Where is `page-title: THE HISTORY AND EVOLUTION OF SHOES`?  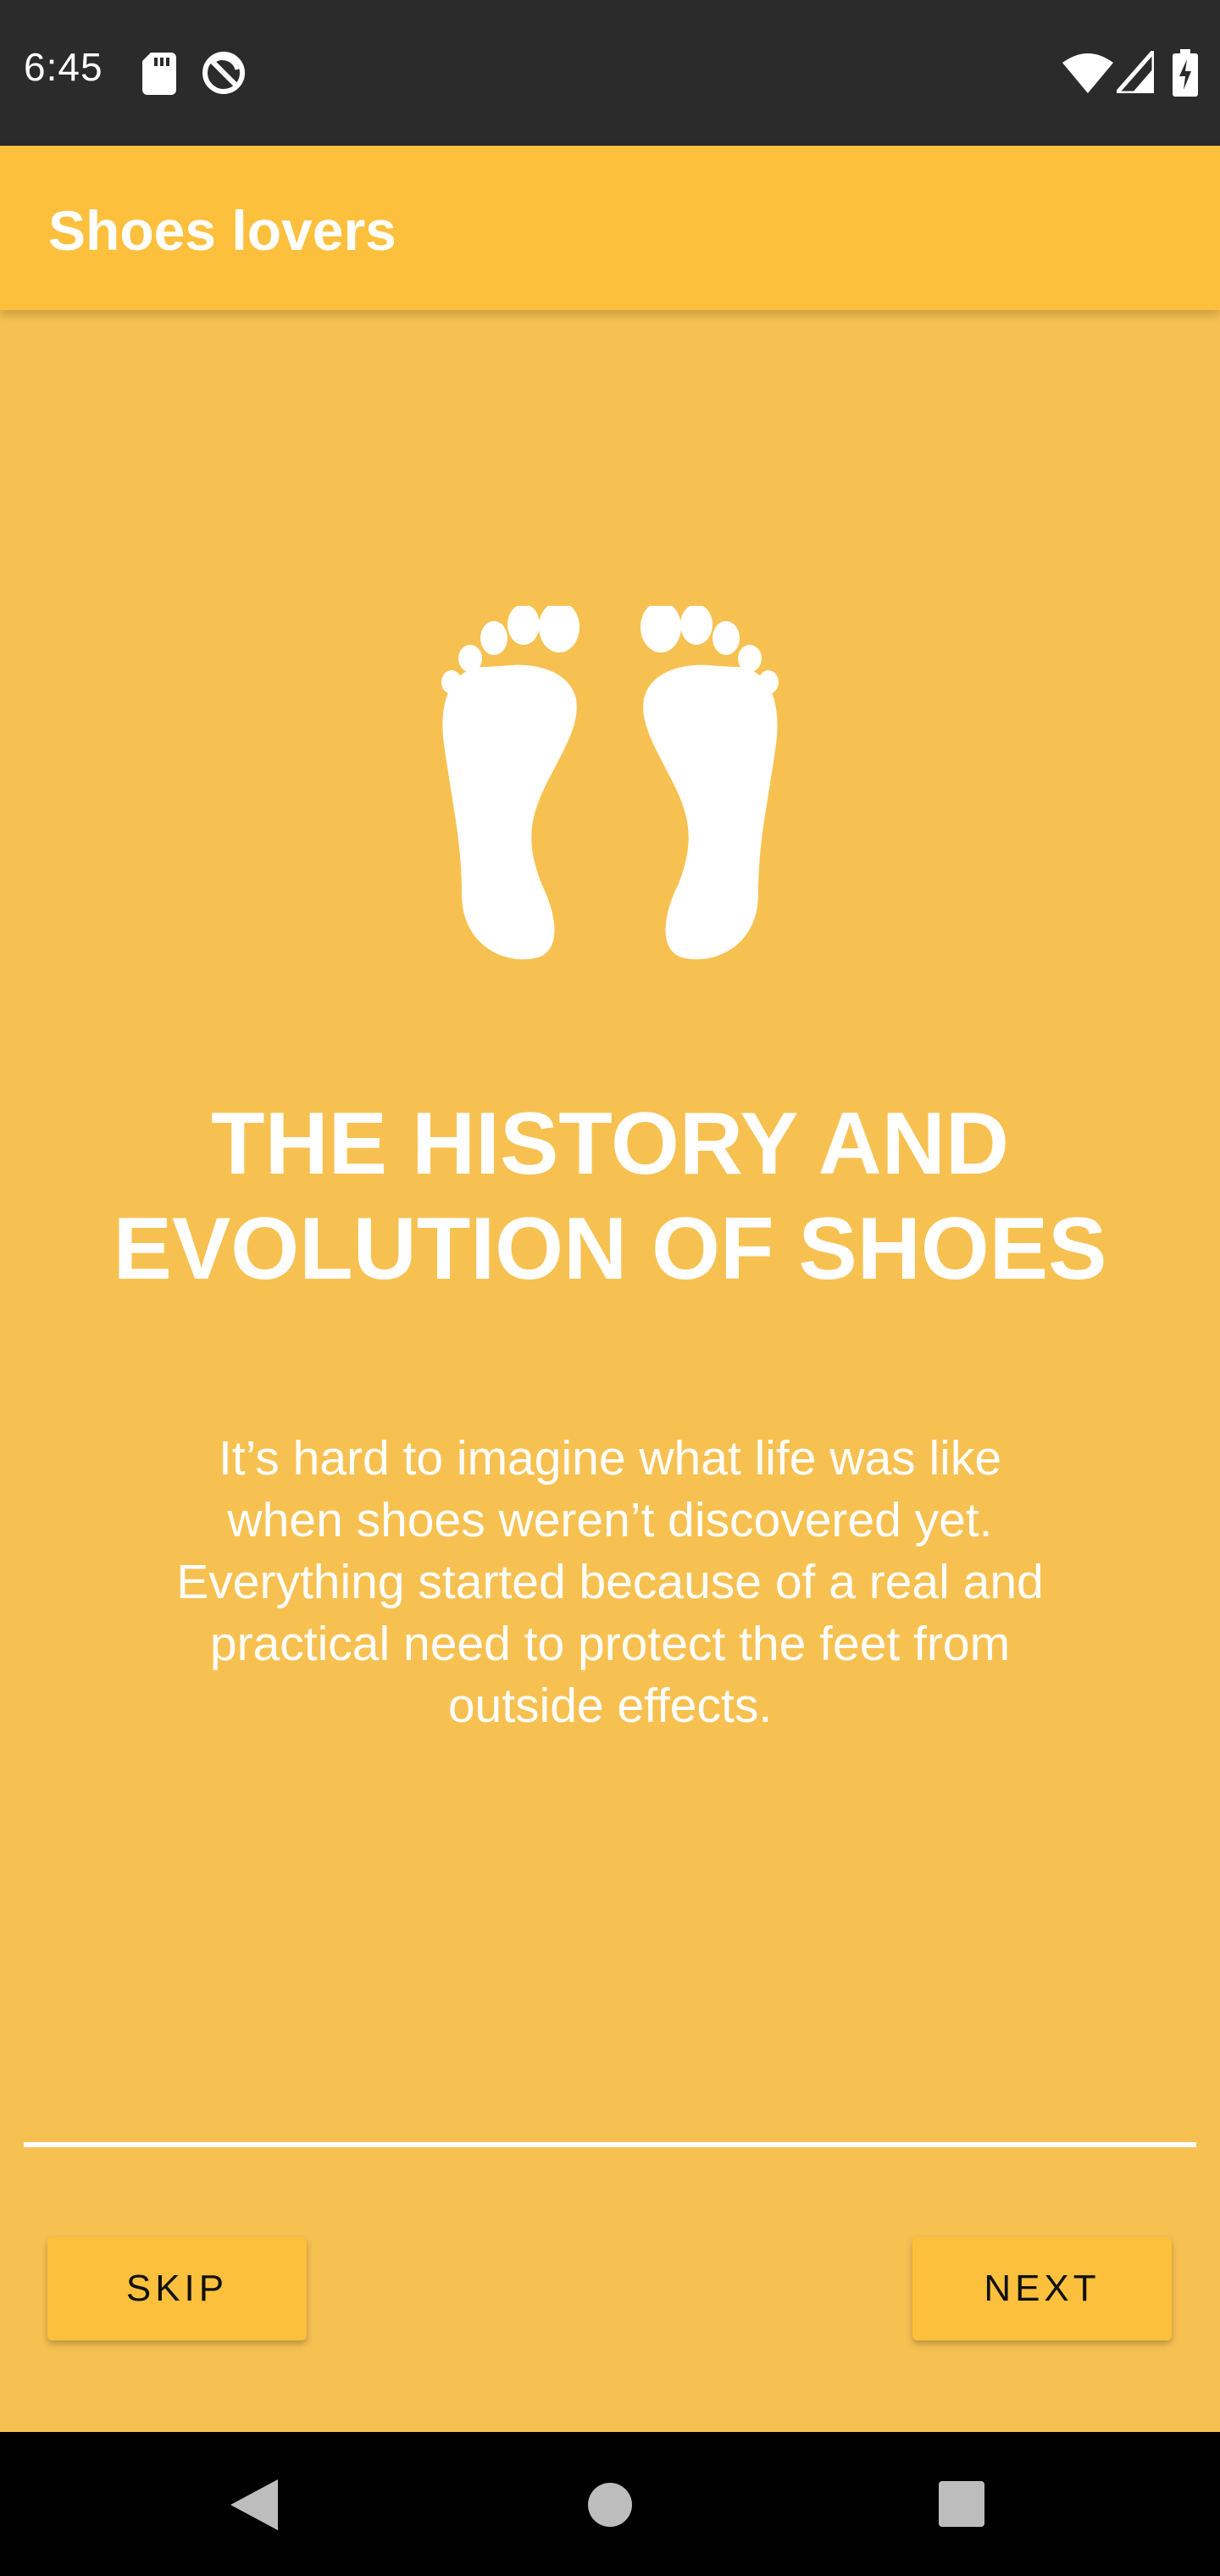
page-title: THE HISTORY AND EVOLUTION OF SHOES is located at coordinates (610, 1196).